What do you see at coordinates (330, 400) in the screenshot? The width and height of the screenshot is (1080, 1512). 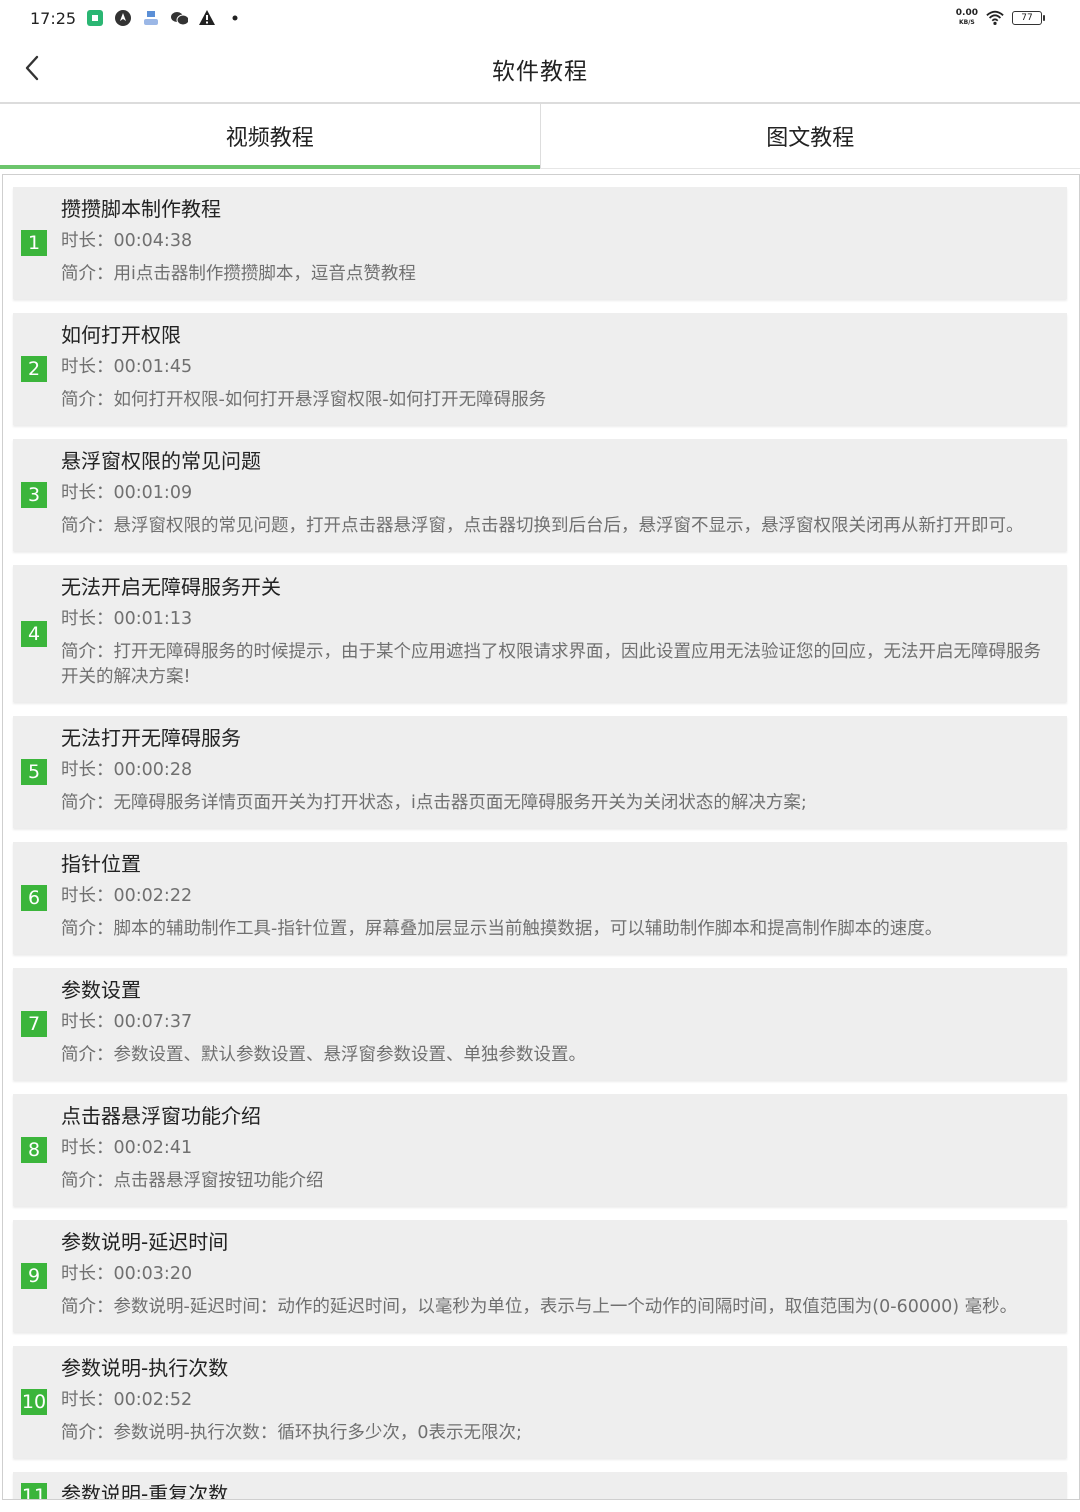 I see `description-value: 如何打开权限-如何打开悬浮窗权限-如何打开无障碍服务` at bounding box center [330, 400].